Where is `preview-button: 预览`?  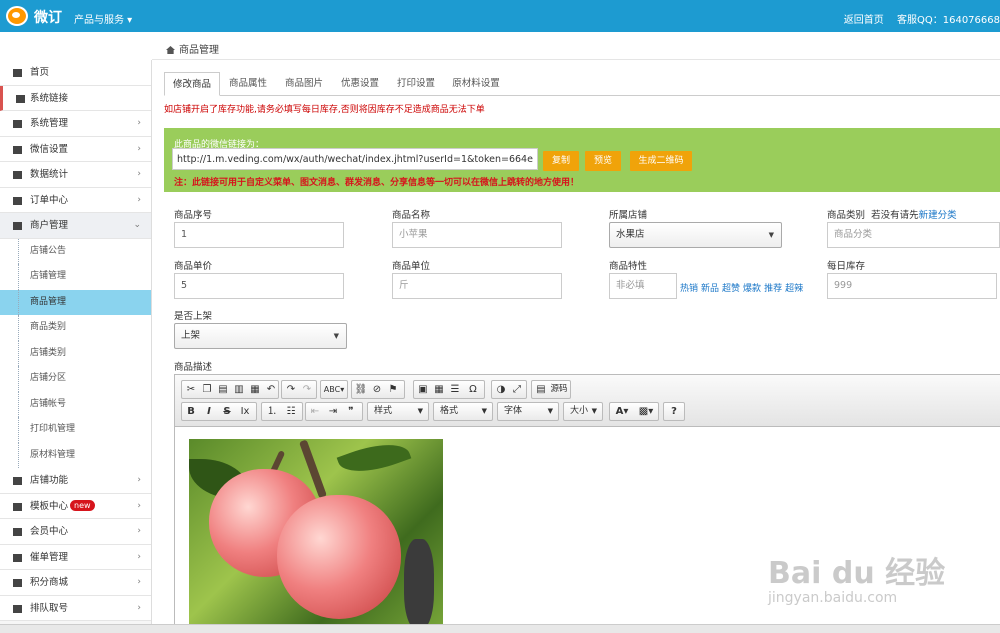 preview-button: 预览 is located at coordinates (603, 161).